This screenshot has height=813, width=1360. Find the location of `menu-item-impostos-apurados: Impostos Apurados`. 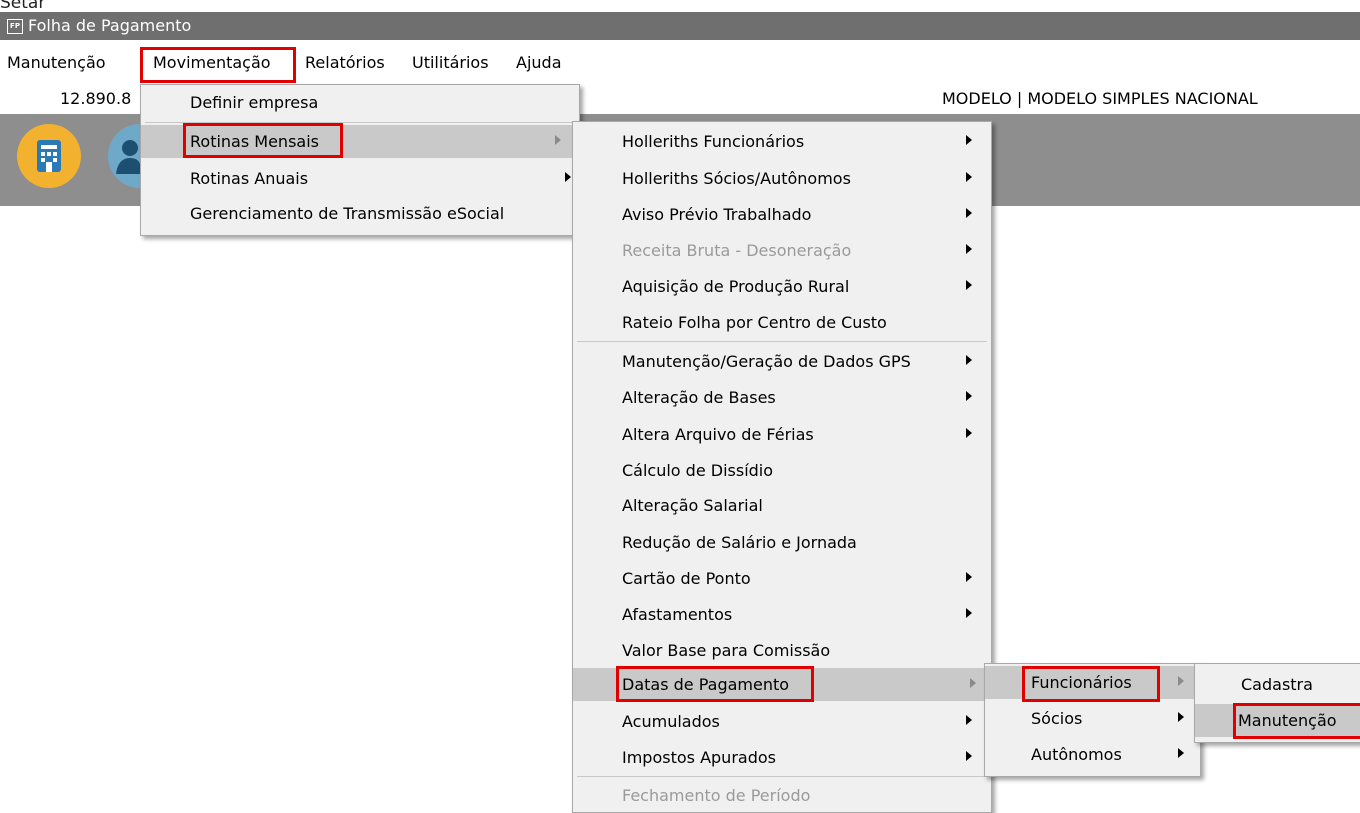

menu-item-impostos-apurados: Impostos Apurados is located at coordinates (782, 757).